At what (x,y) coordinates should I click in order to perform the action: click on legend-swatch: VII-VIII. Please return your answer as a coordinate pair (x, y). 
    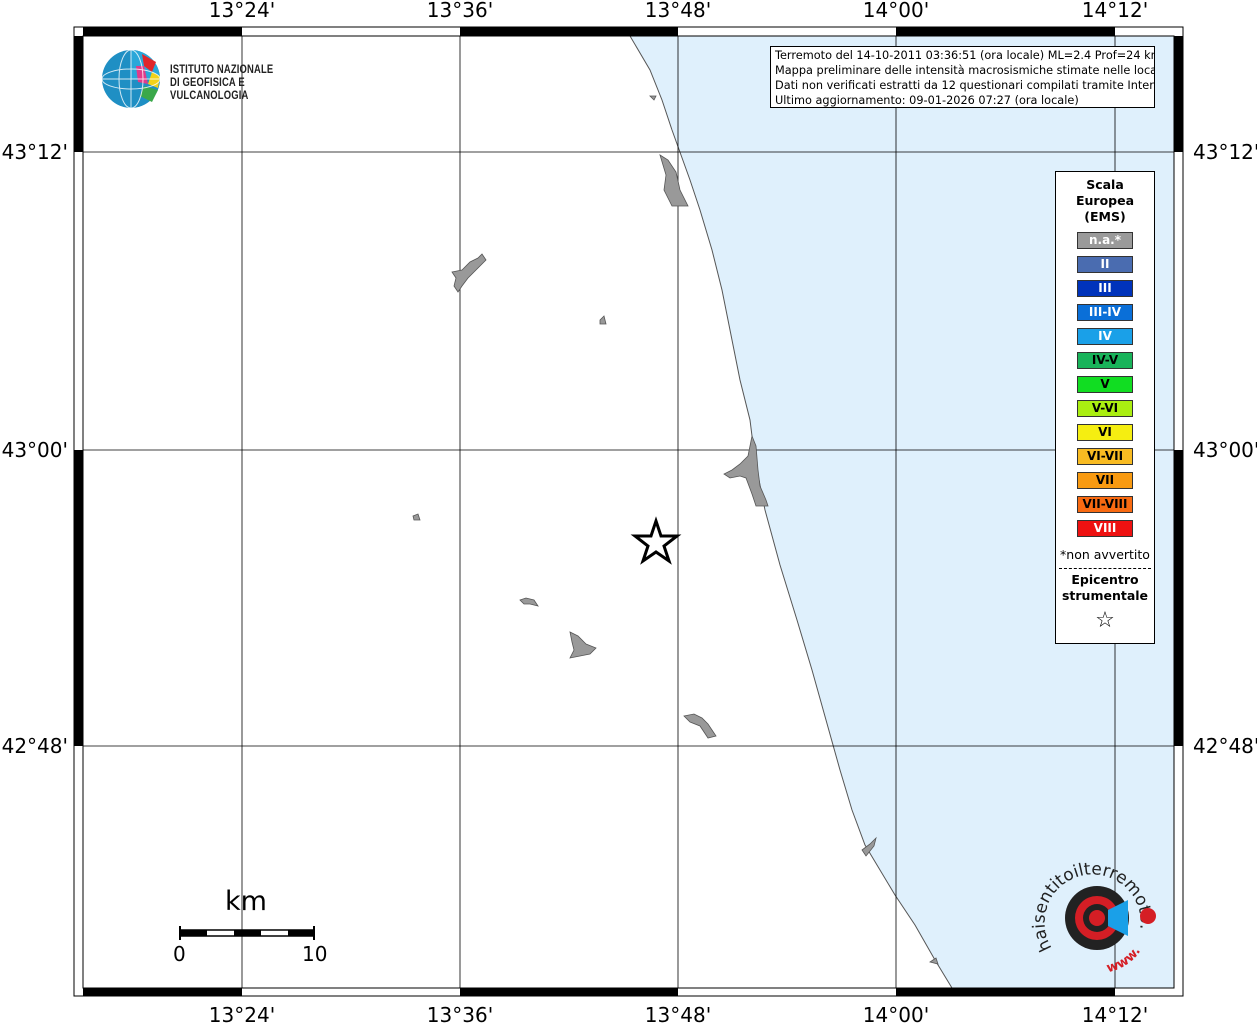
    Looking at the image, I should click on (1105, 504).